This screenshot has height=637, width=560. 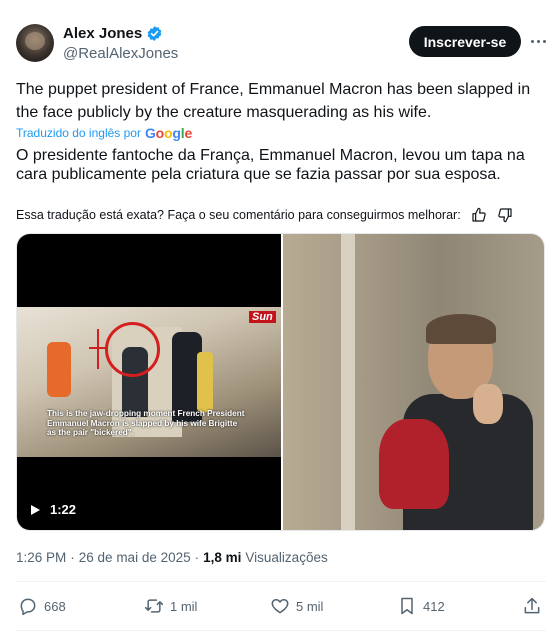 I want to click on bookmark-button: 412, so click(x=421, y=606).